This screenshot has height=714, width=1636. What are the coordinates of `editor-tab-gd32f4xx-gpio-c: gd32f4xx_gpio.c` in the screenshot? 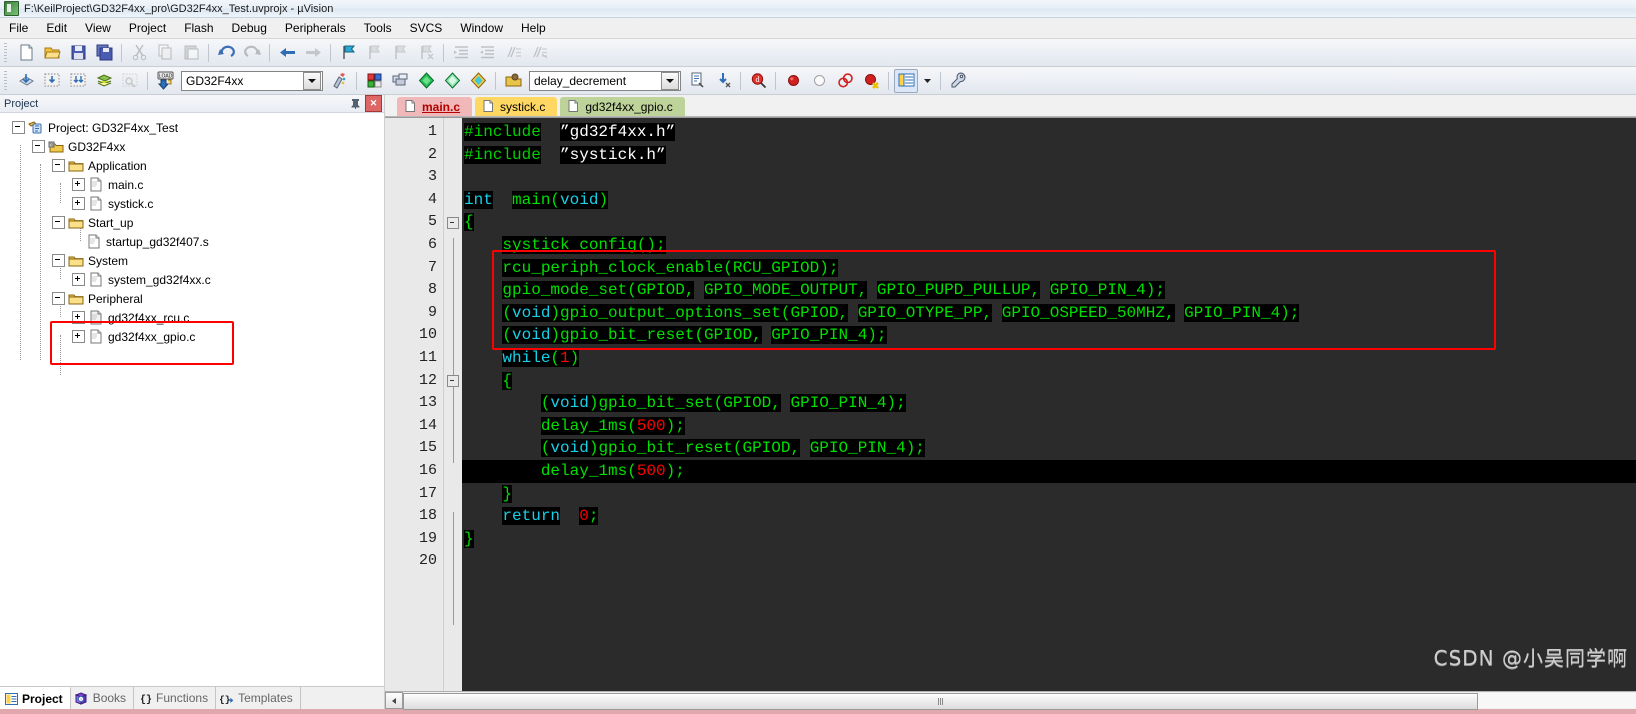 It's located at (622, 106).